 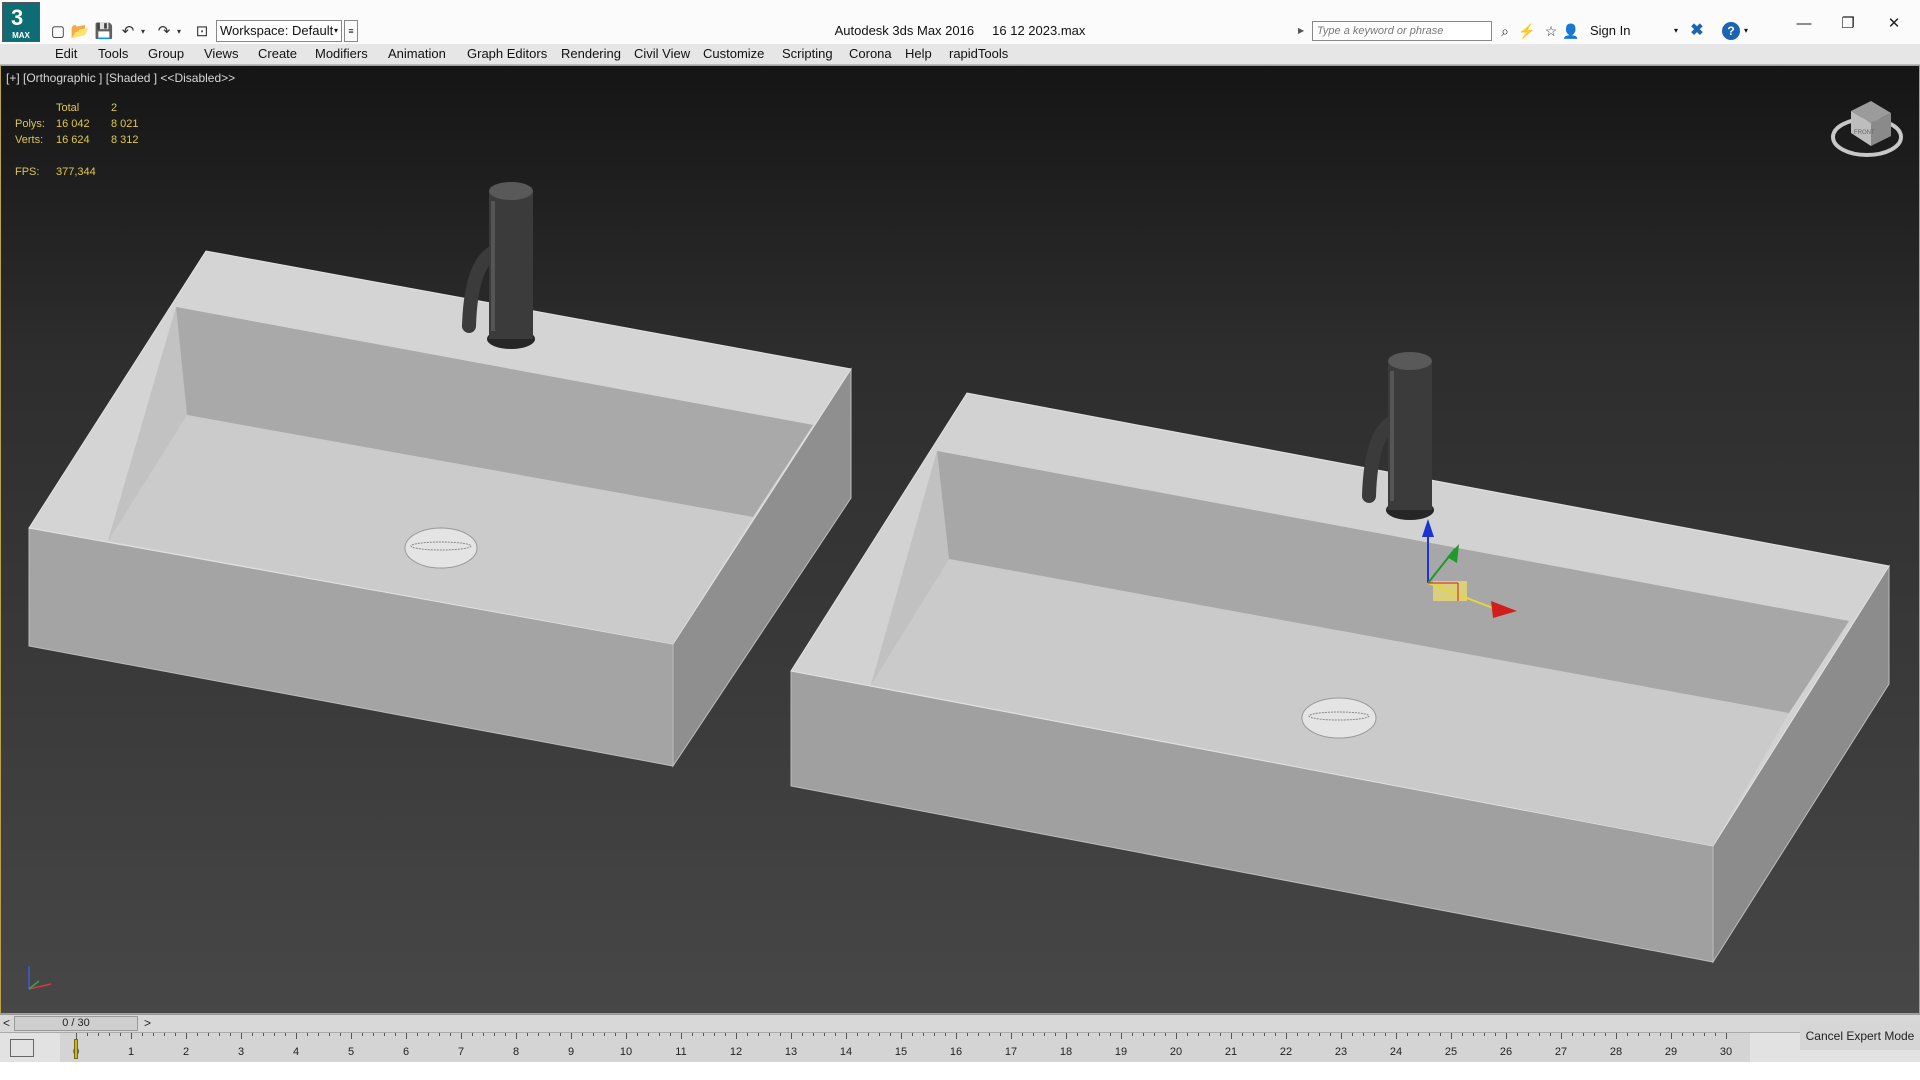 What do you see at coordinates (76, 1023) in the screenshot?
I see `time-slider-thumb: 0 / 30` at bounding box center [76, 1023].